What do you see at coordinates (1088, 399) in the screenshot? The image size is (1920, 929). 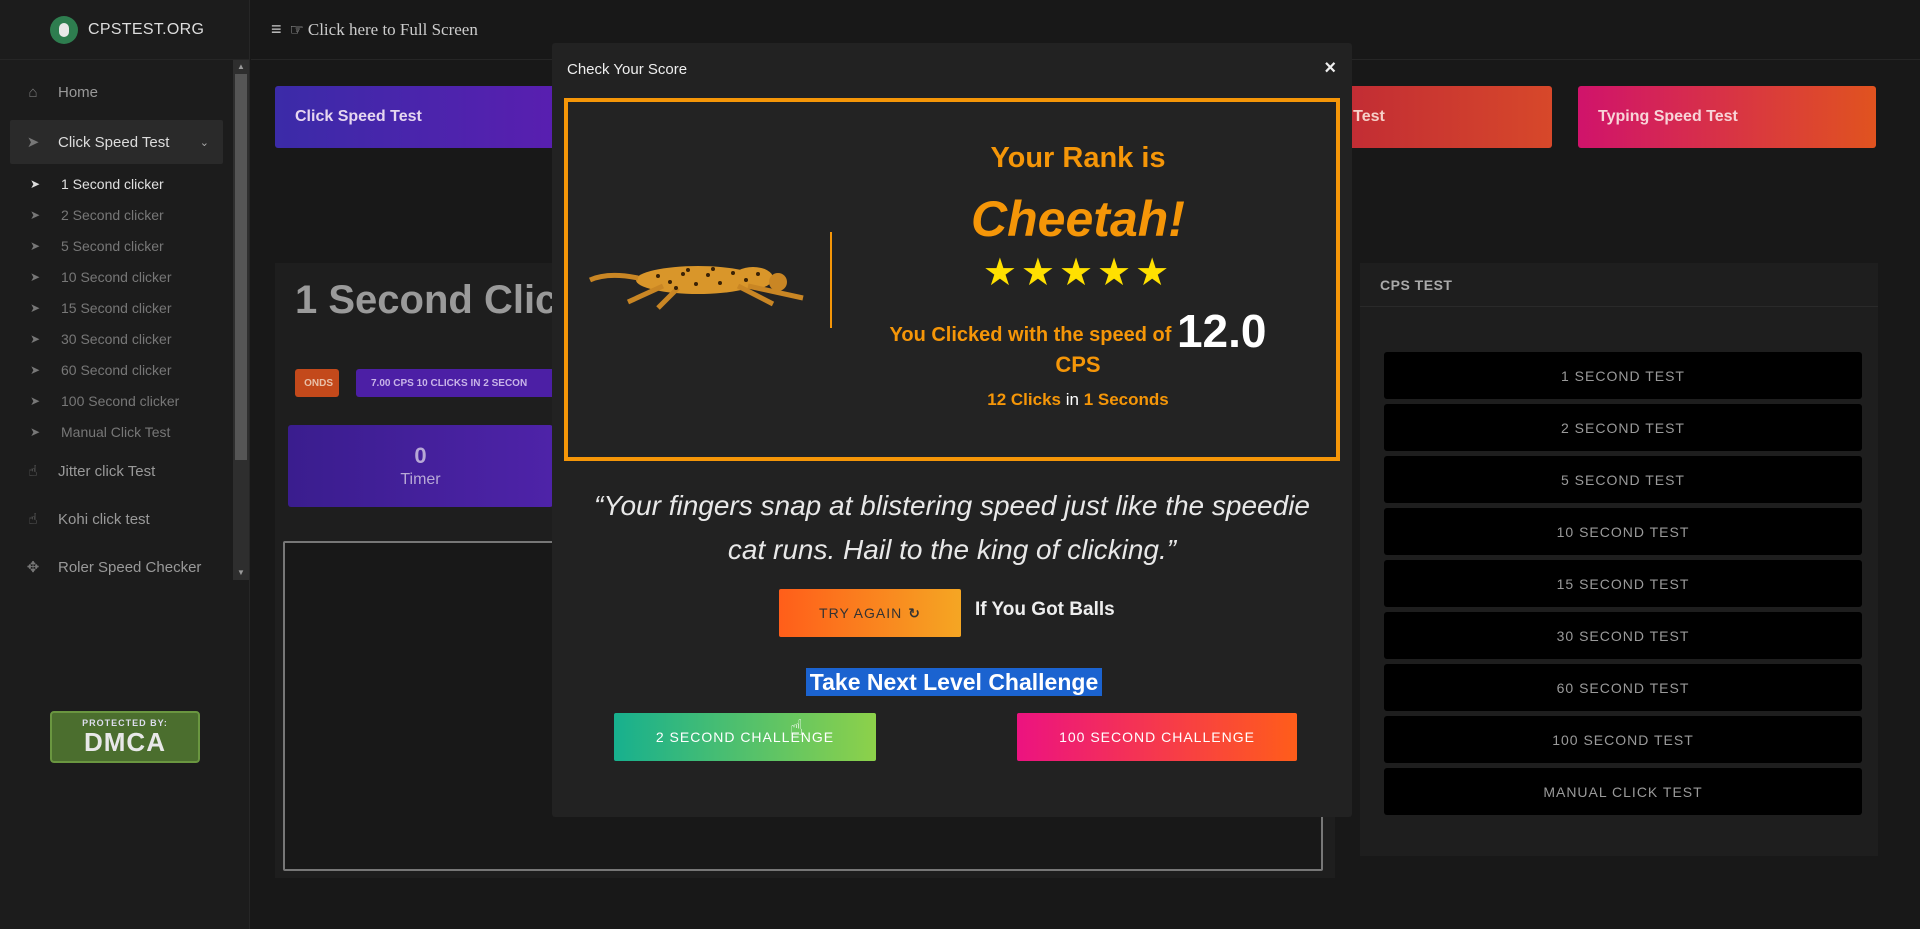 I see `seconds-count: 1` at bounding box center [1088, 399].